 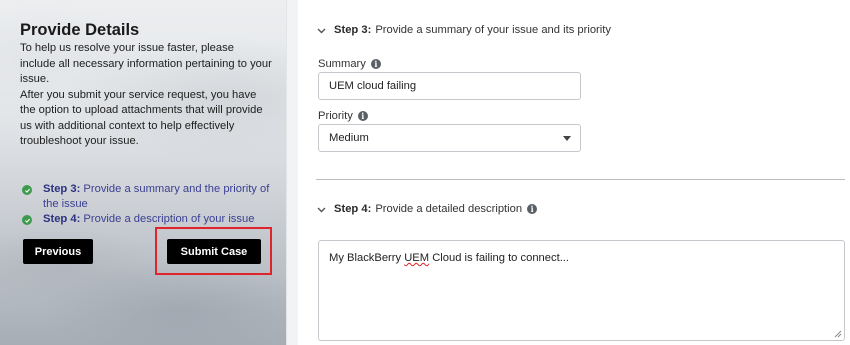 I want to click on priority-label: Priority i, so click(x=343, y=116).